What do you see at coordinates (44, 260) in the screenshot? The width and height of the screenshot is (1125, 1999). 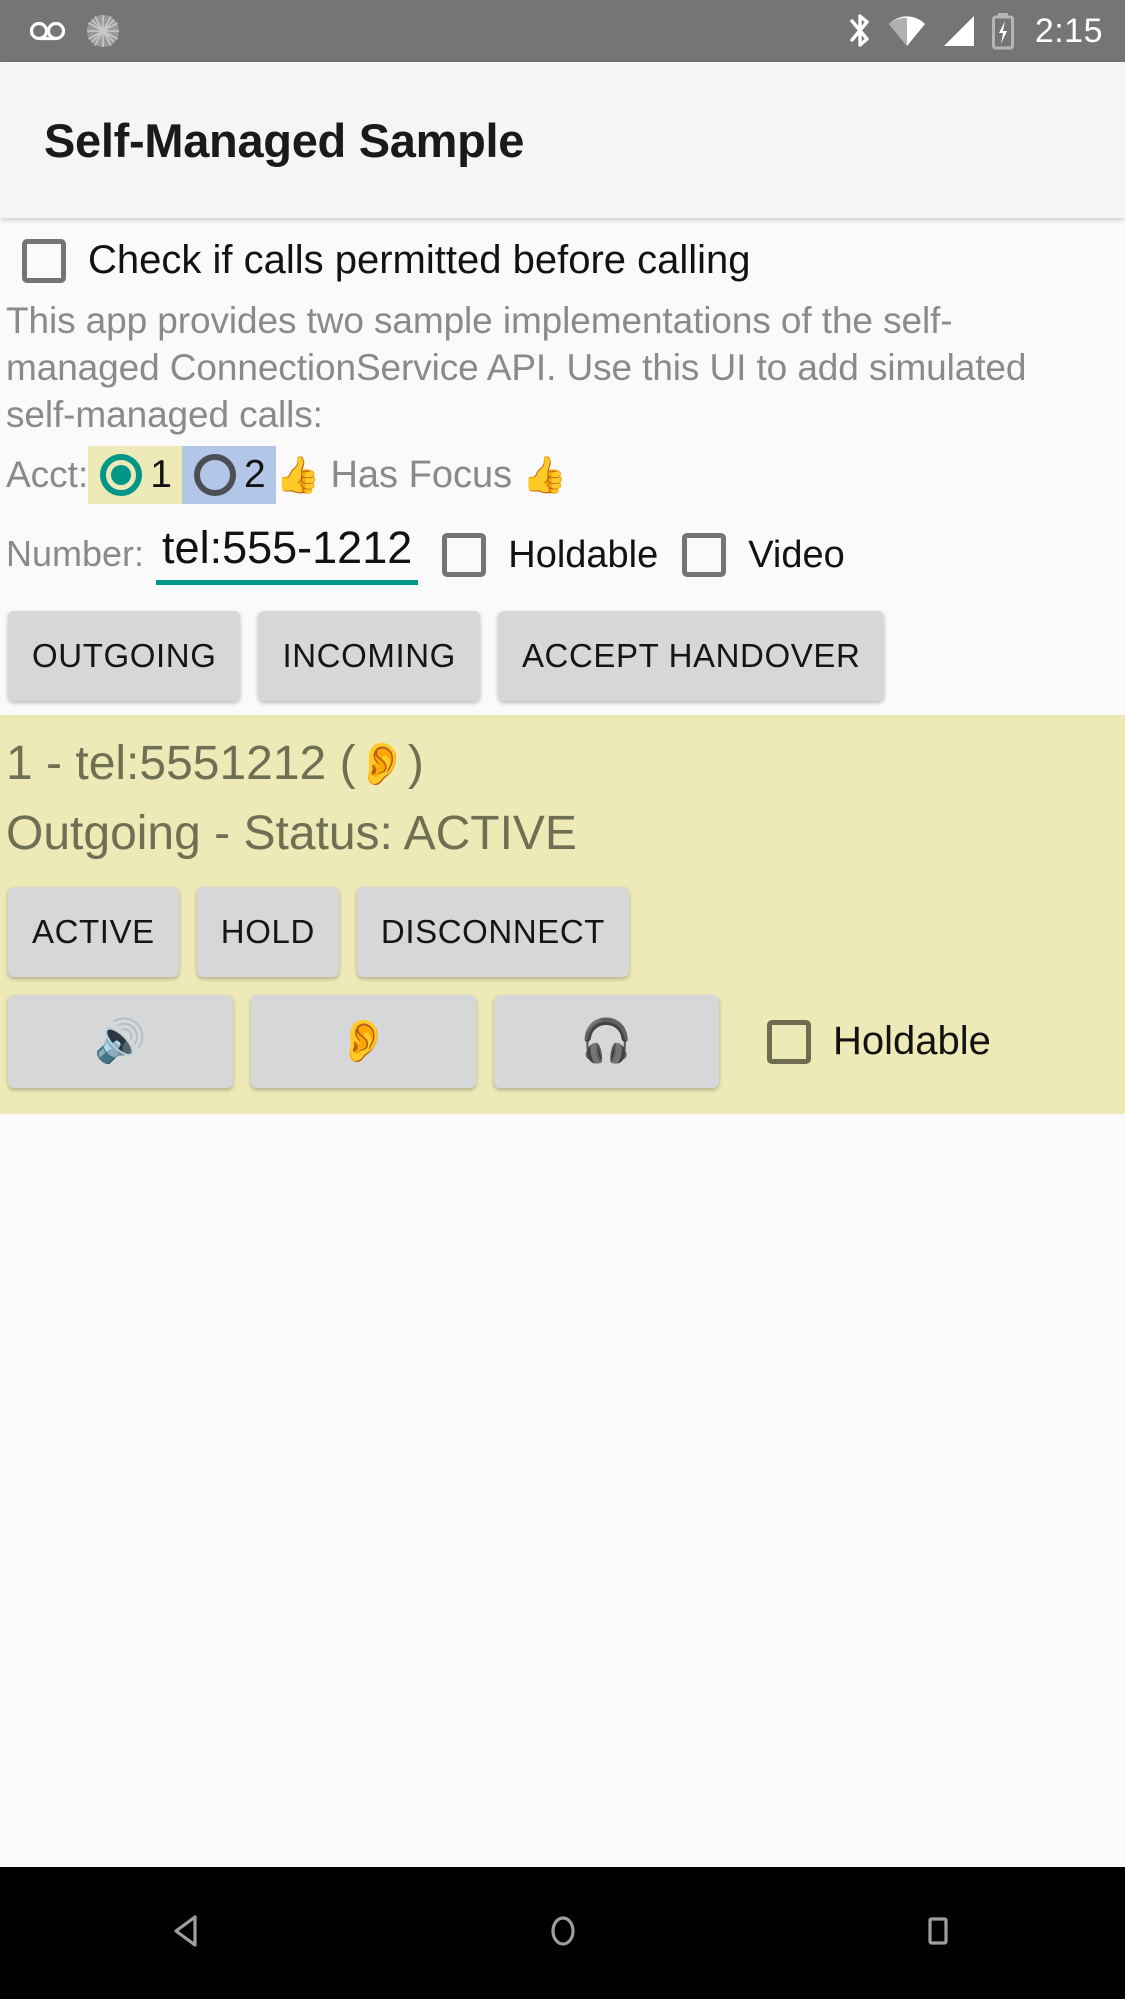 I see `check-permitted-checkbox` at bounding box center [44, 260].